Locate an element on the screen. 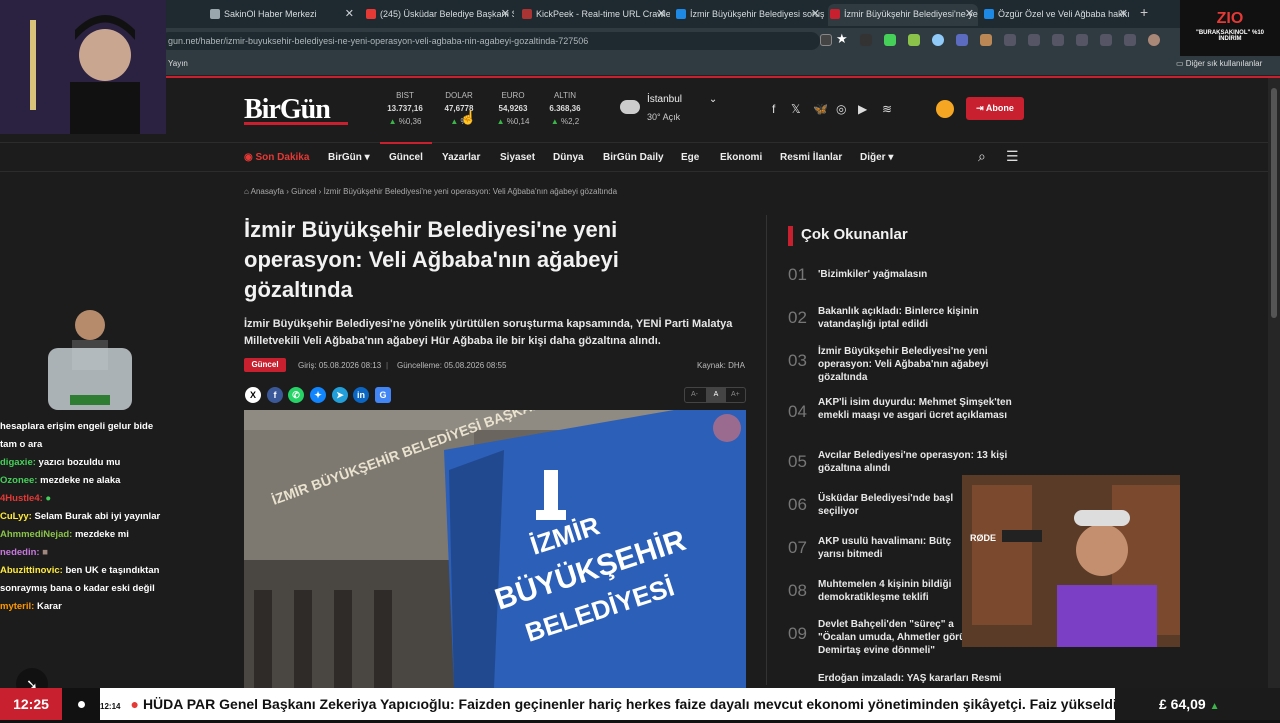 Image resolution: width=1280 pixels, height=723 pixels. scrollbar-thumb is located at coordinates (1274, 203).